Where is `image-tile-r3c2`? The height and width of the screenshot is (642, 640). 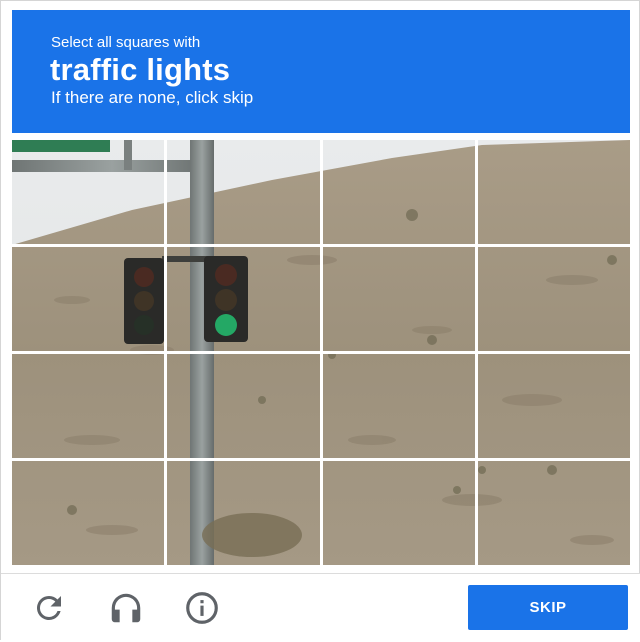 image-tile-r3c2 is located at coordinates (243, 406).